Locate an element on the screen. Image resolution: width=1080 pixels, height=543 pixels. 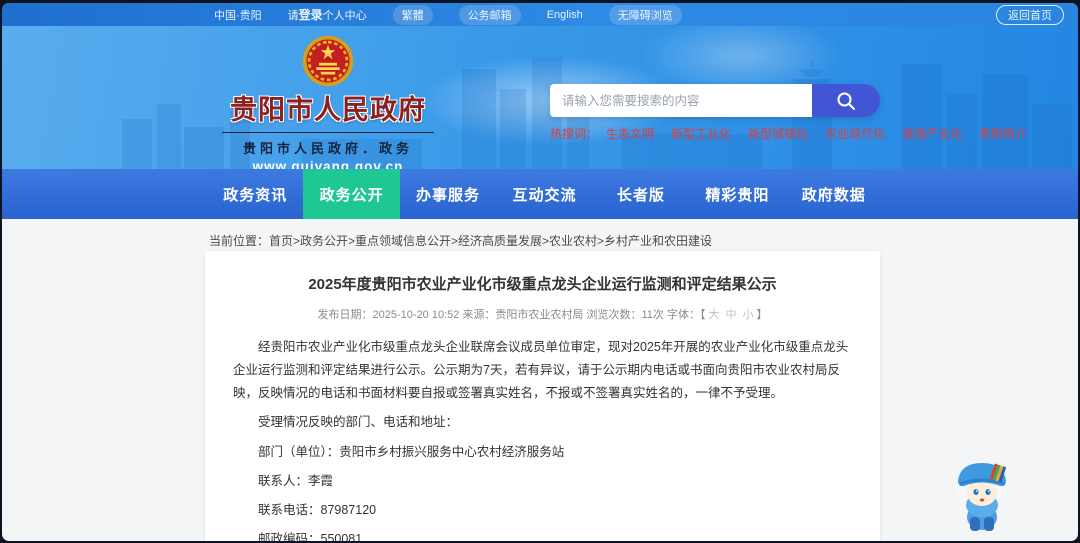
top-utility-bar: 中国·贵阳 请登录个人中心 繁體 公务邮箱 English 无障碍浏览 返回首页 is located at coordinates (540, 14).